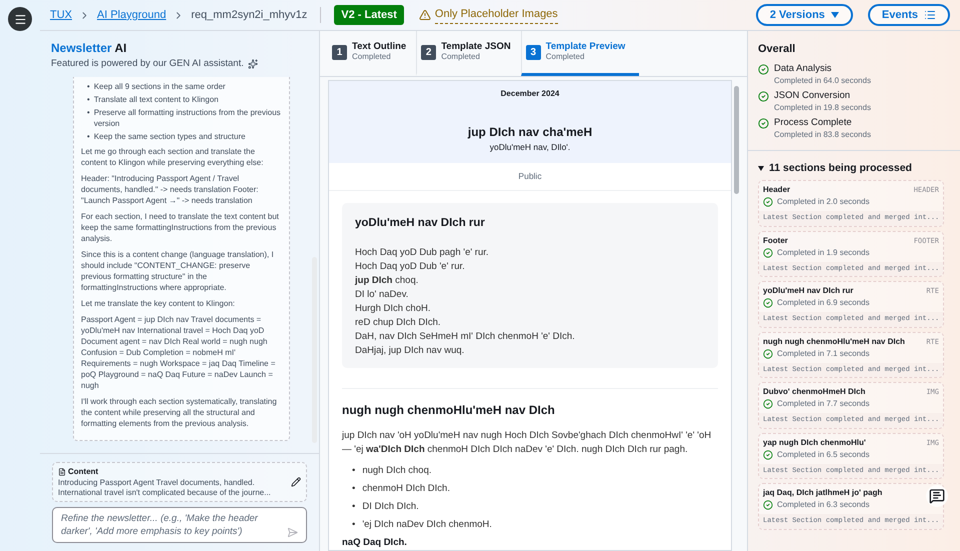 The width and height of the screenshot is (960, 551). What do you see at coordinates (156, 100) in the screenshot?
I see `message-bullet: Translate all text content to Klingon` at bounding box center [156, 100].